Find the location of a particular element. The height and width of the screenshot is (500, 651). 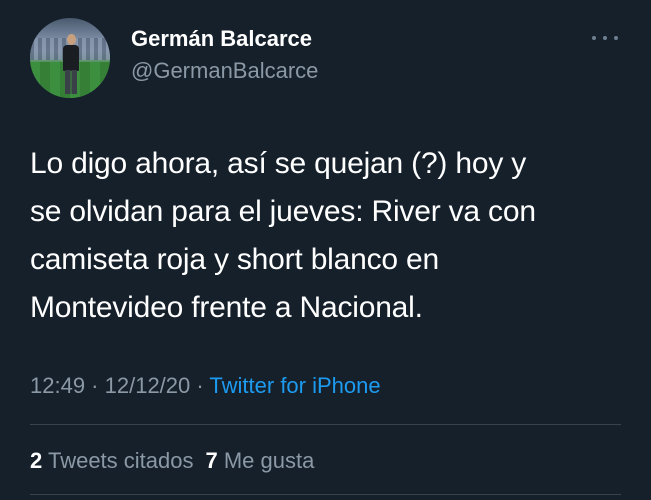

tweet-time: 12:49 is located at coordinates (57, 385).